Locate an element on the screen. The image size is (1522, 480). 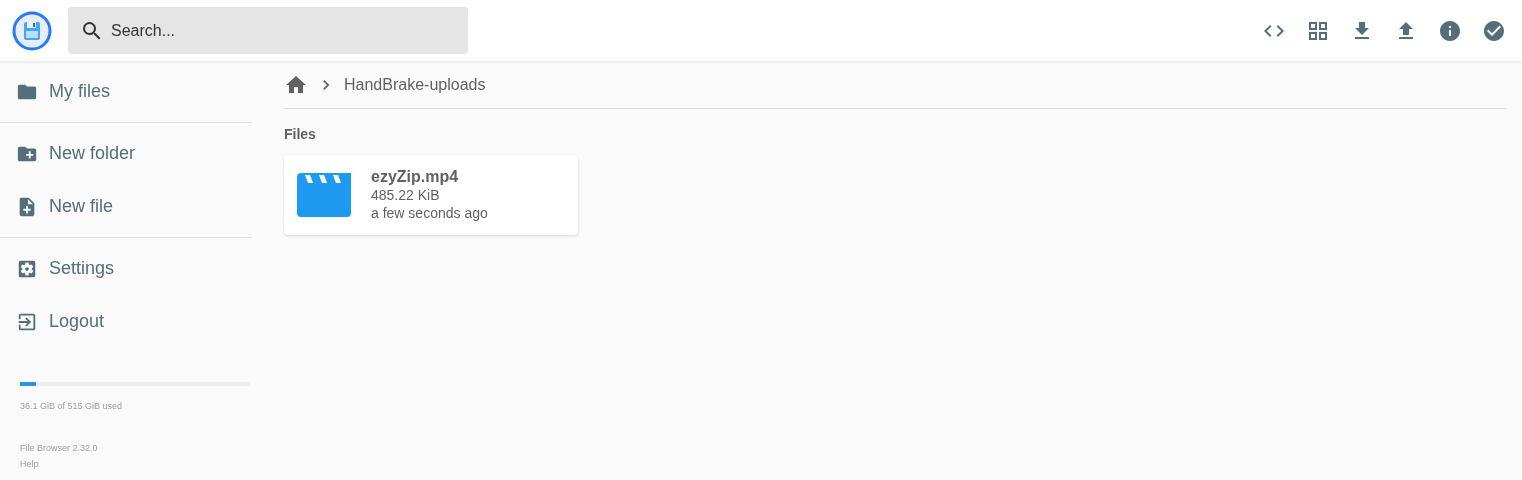
version-text: File Browser 2.32.0 is located at coordinates (59, 448).